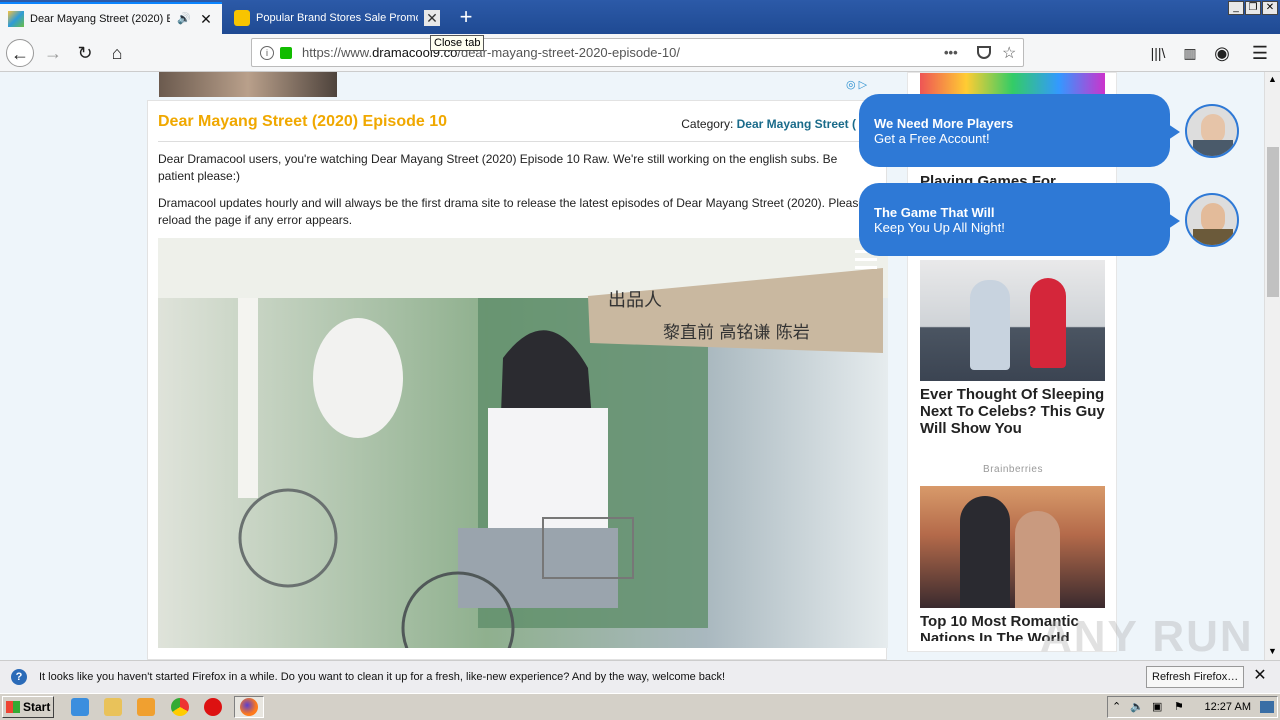 The width and height of the screenshot is (1280, 720). I want to click on windows-taskbar: Start ⌃ 🔈 ▣ ⚑ 12:27 AM, so click(640, 706).